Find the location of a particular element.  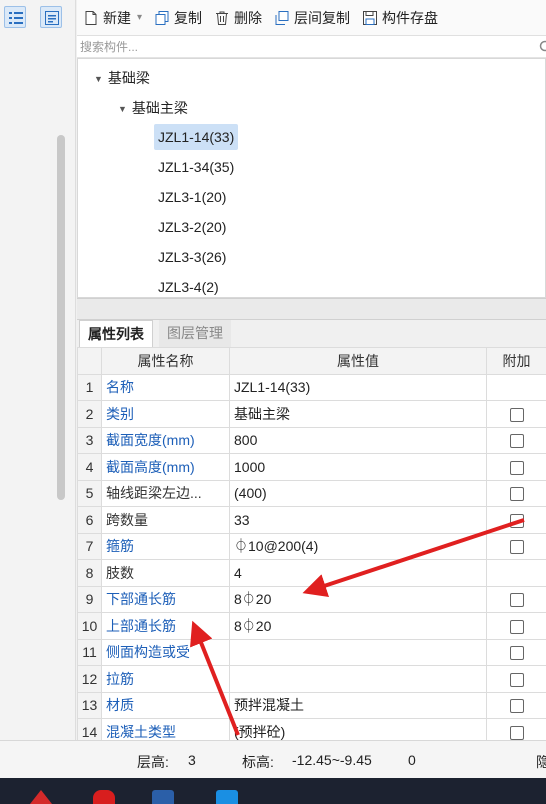

tree-leaf: JZL3-2(20) is located at coordinates (192, 227).